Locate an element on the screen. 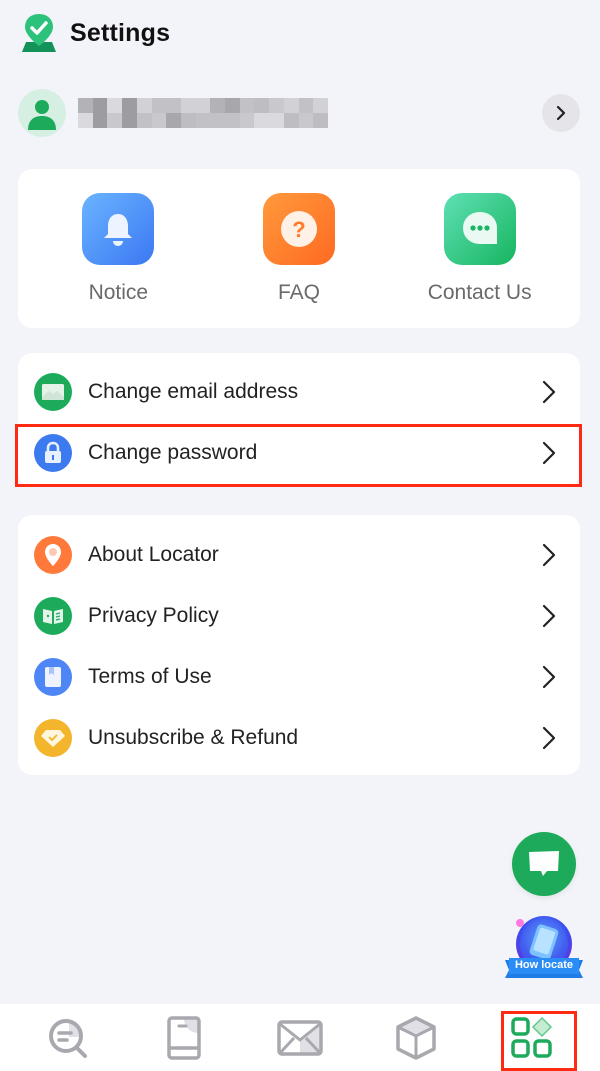 This screenshot has width=600, height=1071. tab-search is located at coordinates (68, 1038).